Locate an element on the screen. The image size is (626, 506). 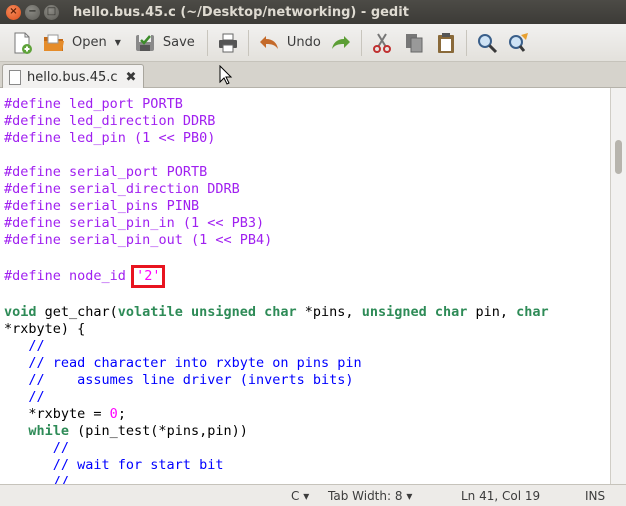
tab-label: hello.bus.45.c is located at coordinates (72, 77).